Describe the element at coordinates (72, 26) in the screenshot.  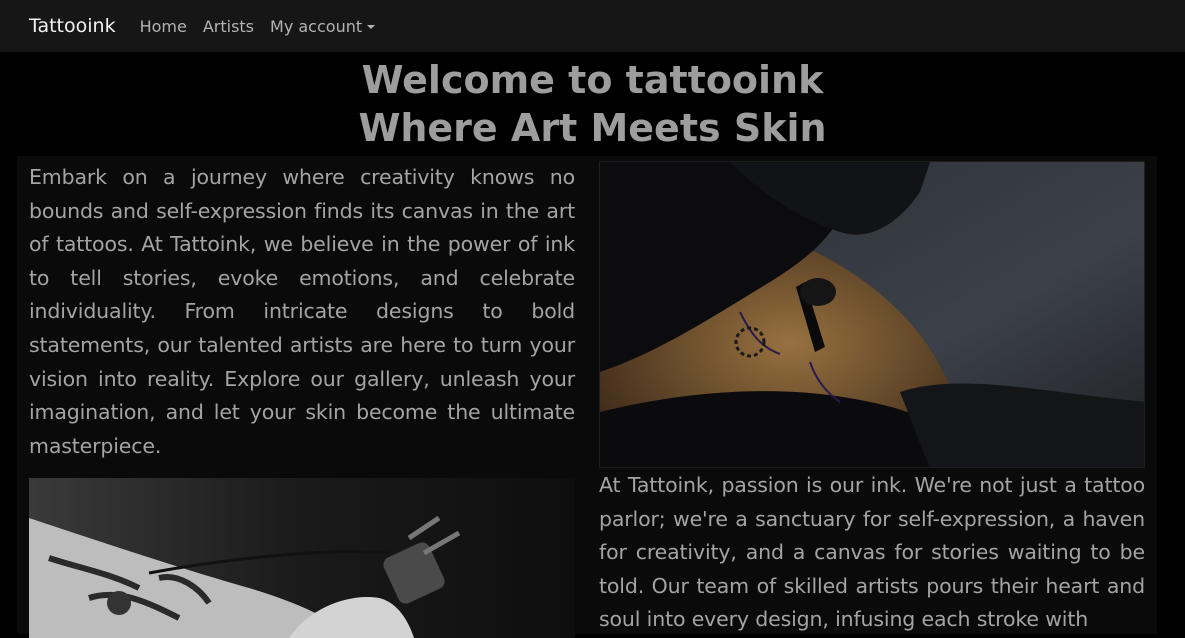
I see `brand-logo: Tattooink` at that location.